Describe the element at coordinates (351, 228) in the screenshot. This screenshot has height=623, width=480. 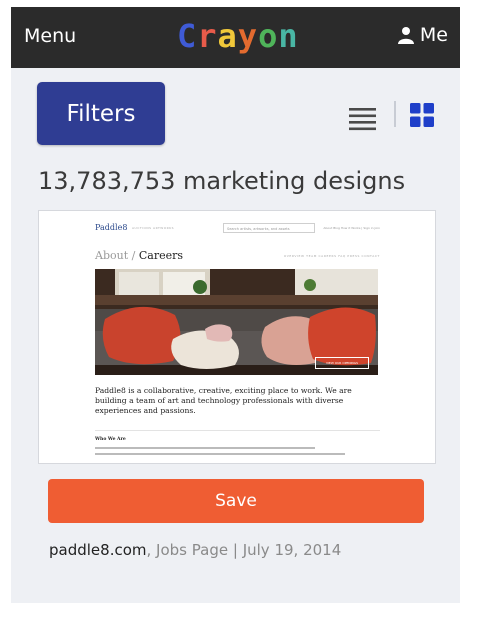
I see `preview-top-links: About Blog How it Works | Sign in Join` at that location.